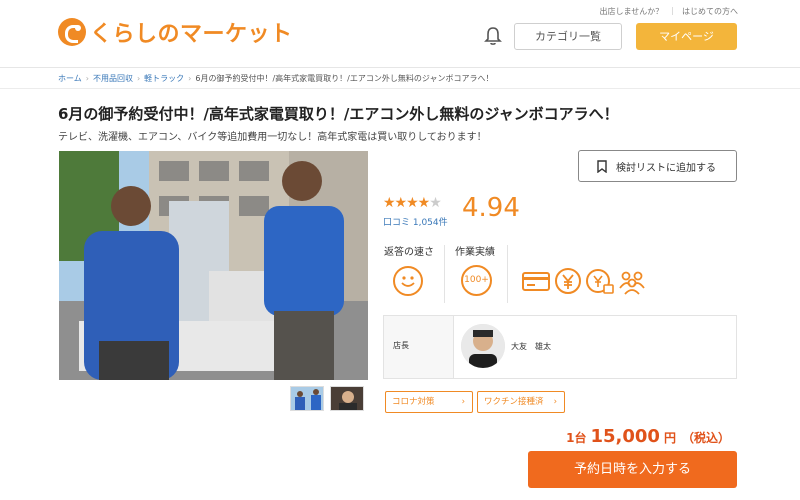 This screenshot has height=500, width=800. Describe the element at coordinates (531, 346) in the screenshot. I see `staff-name: 大友 雄太` at that location.